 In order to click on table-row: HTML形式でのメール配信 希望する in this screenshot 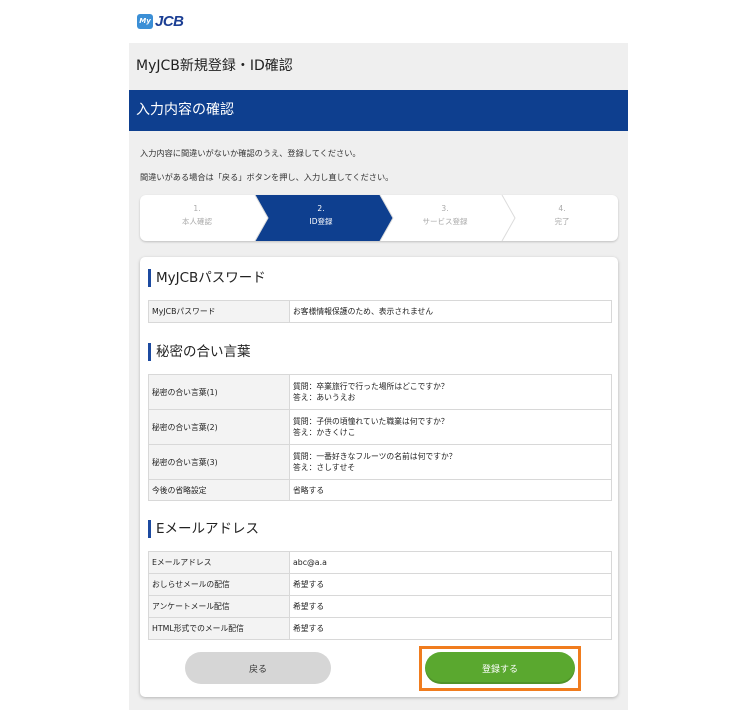, I will do `click(380, 628)`.